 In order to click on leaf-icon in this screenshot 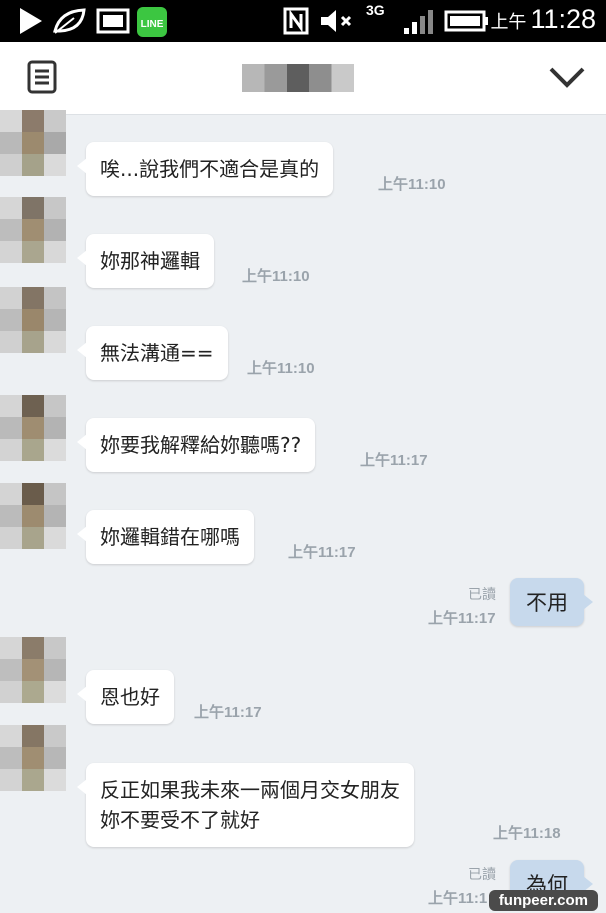, I will do `click(69, 21)`.